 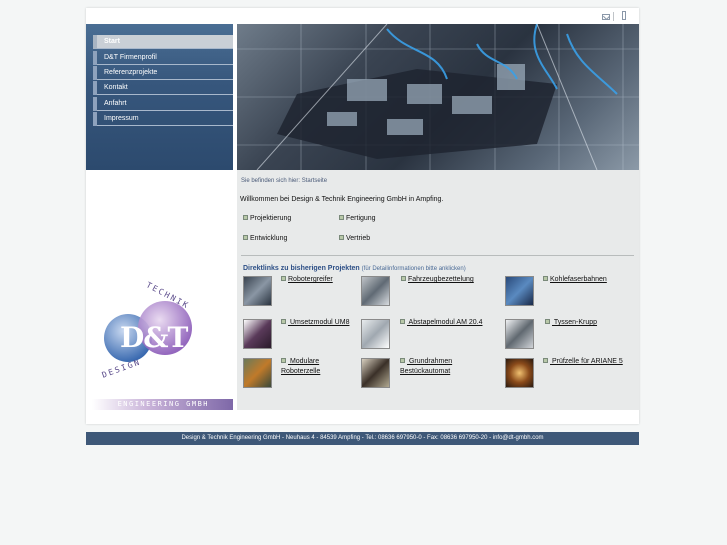 What do you see at coordinates (257, 291) in the screenshot?
I see `thumb-robotergreifer` at bounding box center [257, 291].